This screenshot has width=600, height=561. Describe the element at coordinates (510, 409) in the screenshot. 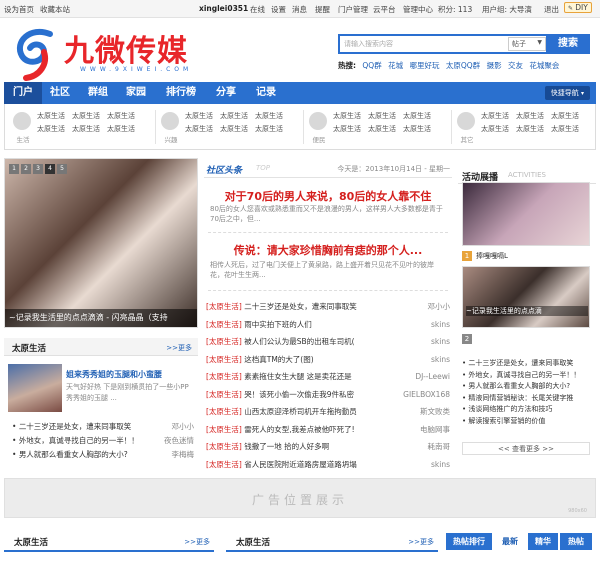

I see `list-item-title: 浅谈网络推广的方法和技巧` at that location.